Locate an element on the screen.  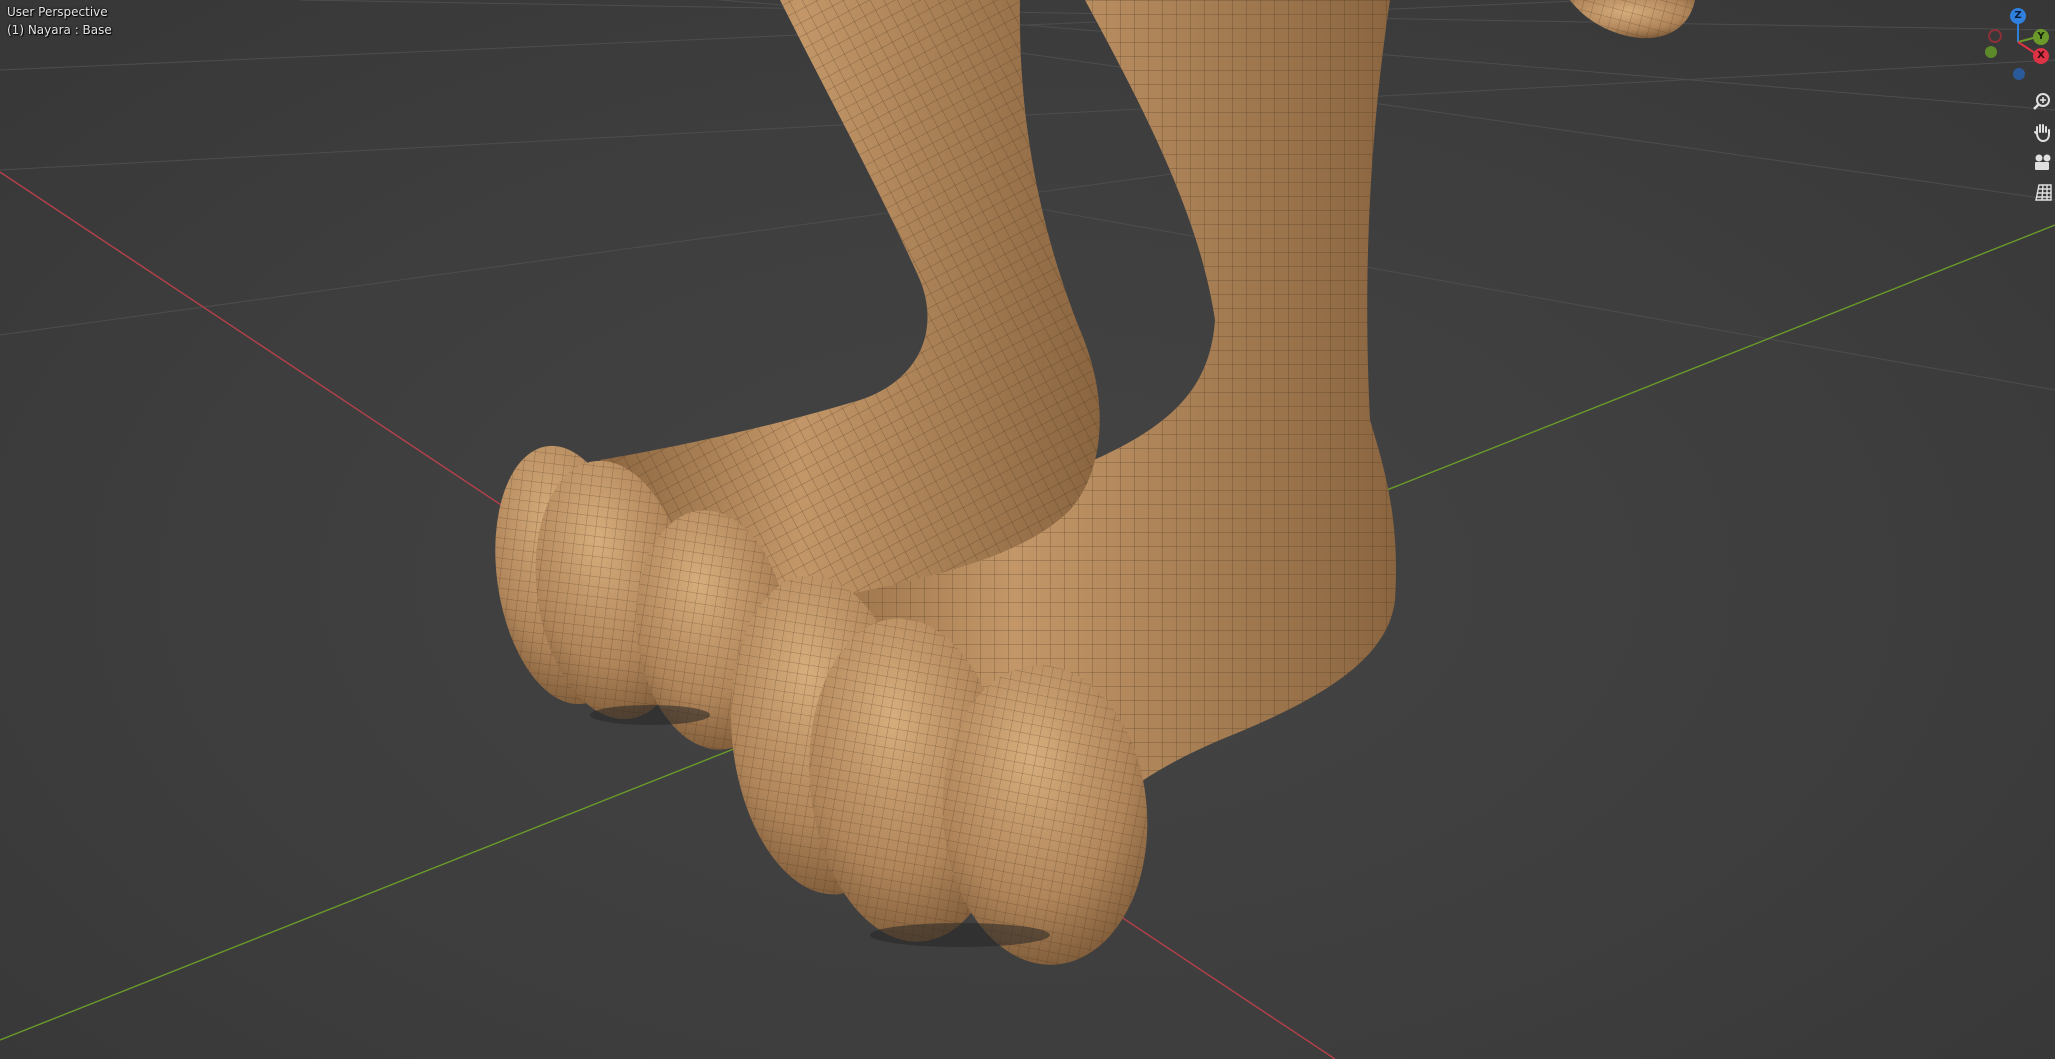
grid-ortho-icon is located at coordinates (2043, 192).